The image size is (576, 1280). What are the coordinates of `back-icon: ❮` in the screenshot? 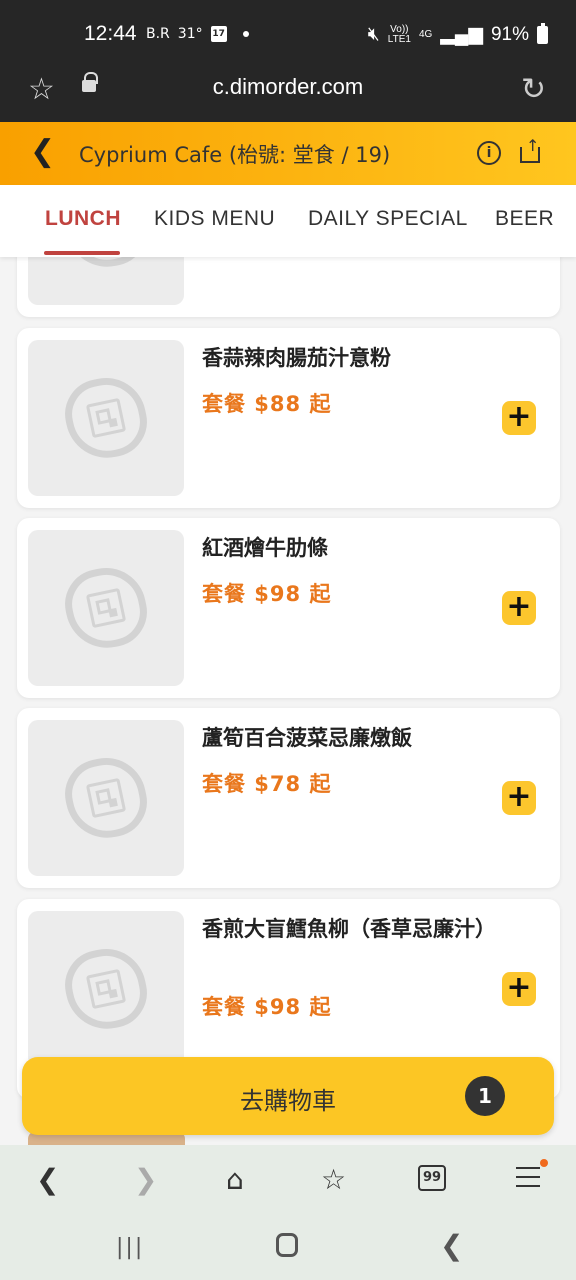 It's located at (42, 151).